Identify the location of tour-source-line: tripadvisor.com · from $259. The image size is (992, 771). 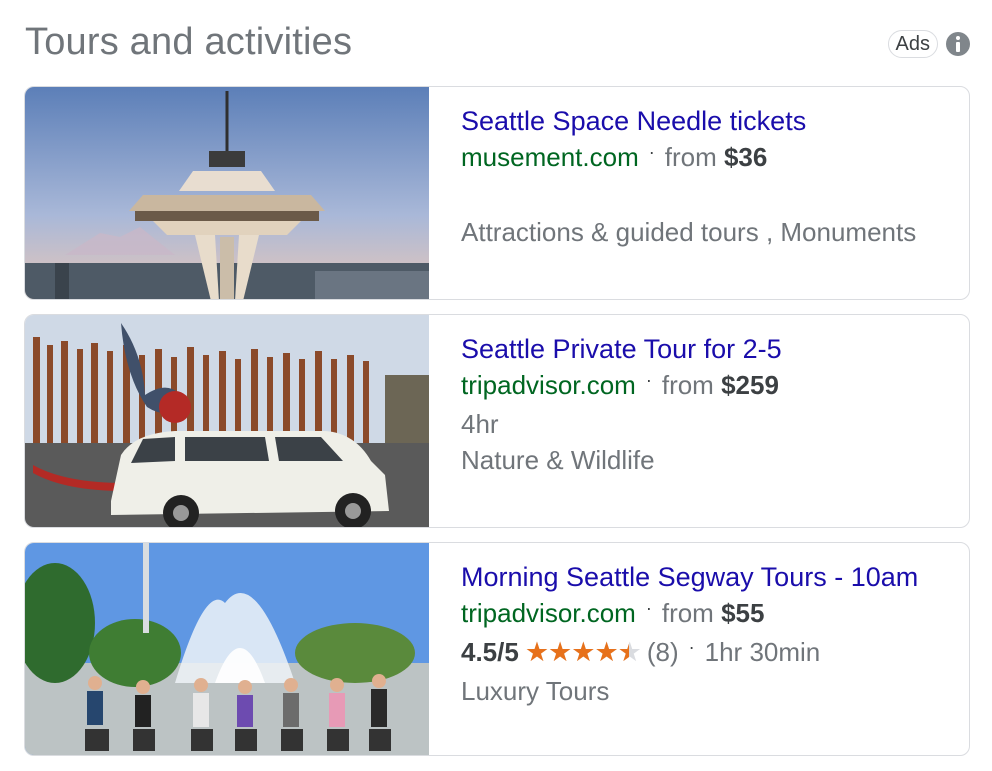
(710, 386).